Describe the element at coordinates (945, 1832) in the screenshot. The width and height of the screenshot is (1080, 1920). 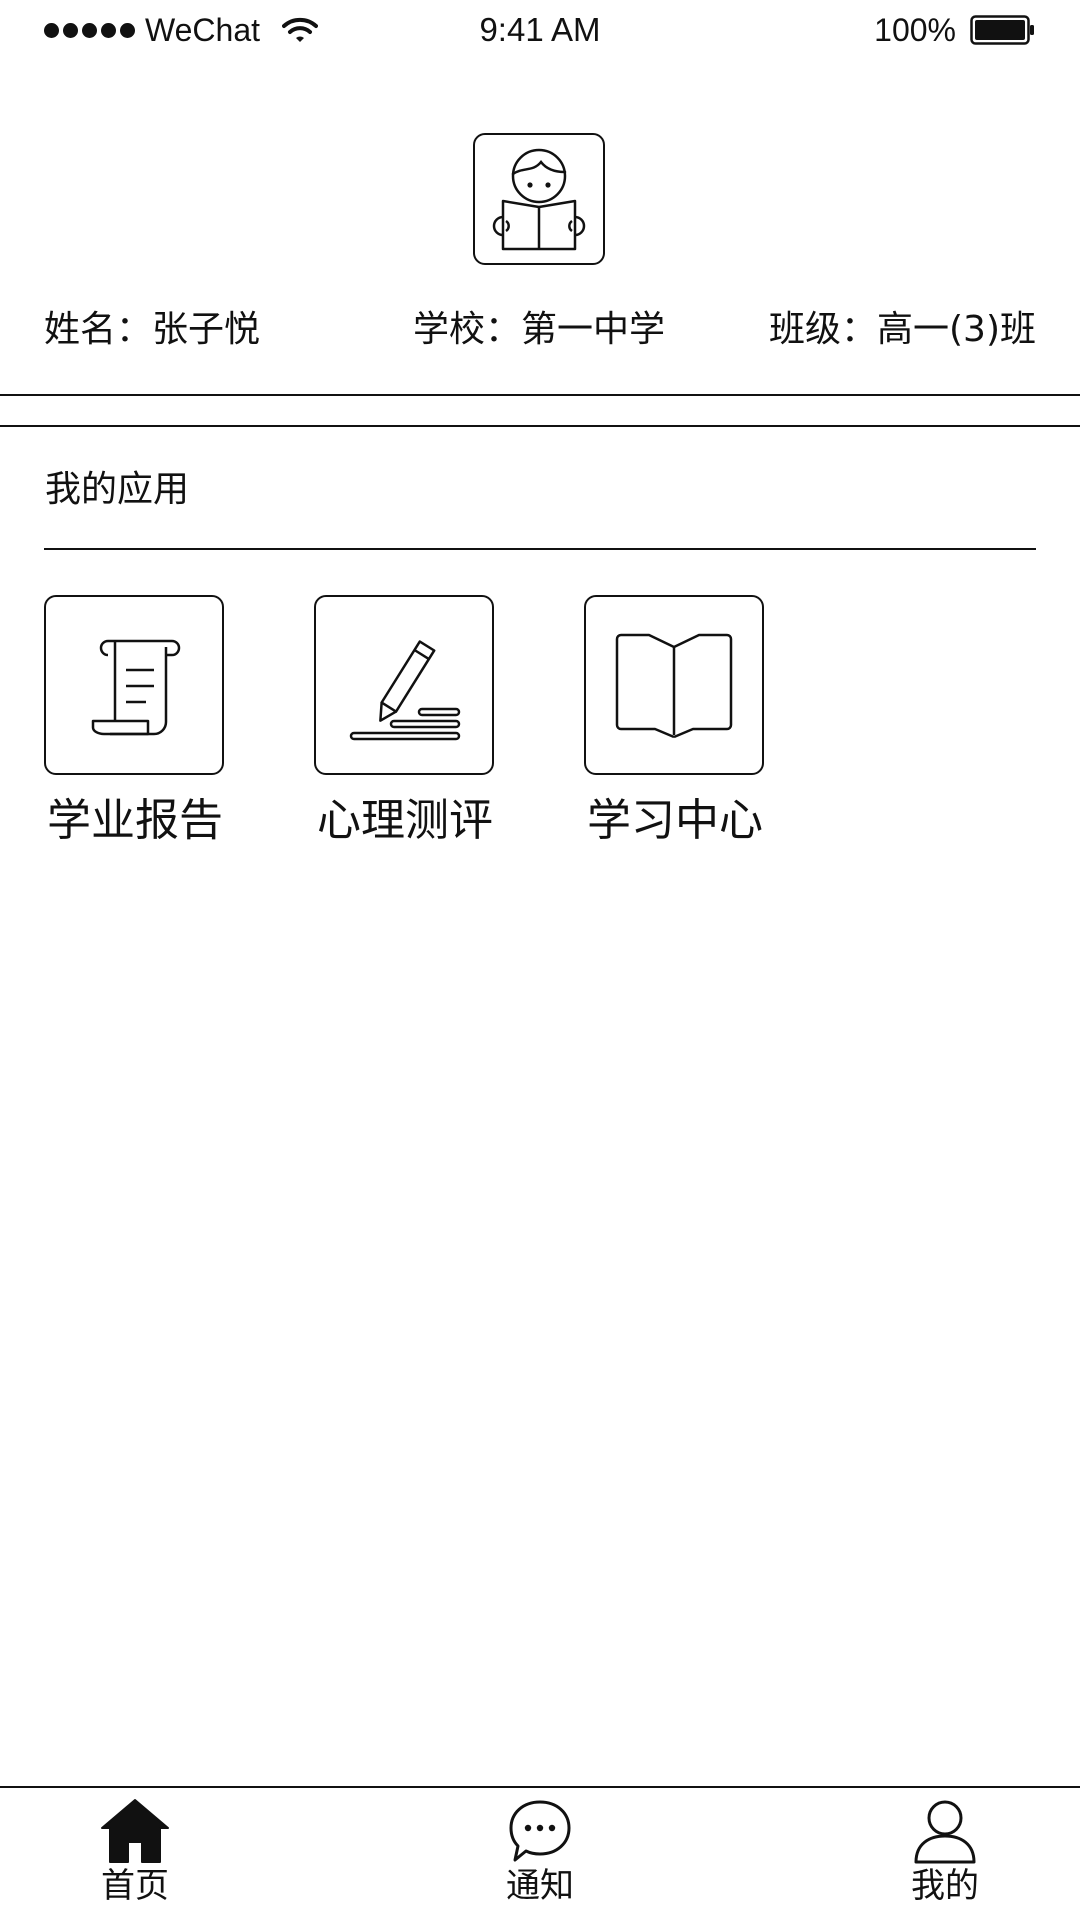
I see `user-icon` at that location.